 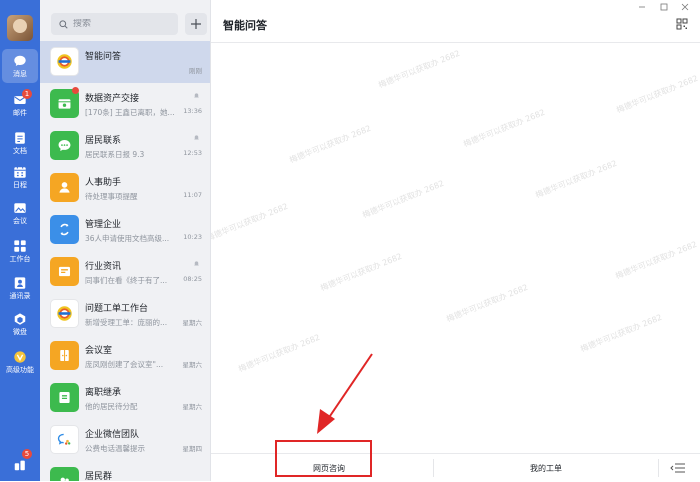 I want to click on chat-name: 管理企业, so click(x=103, y=225).